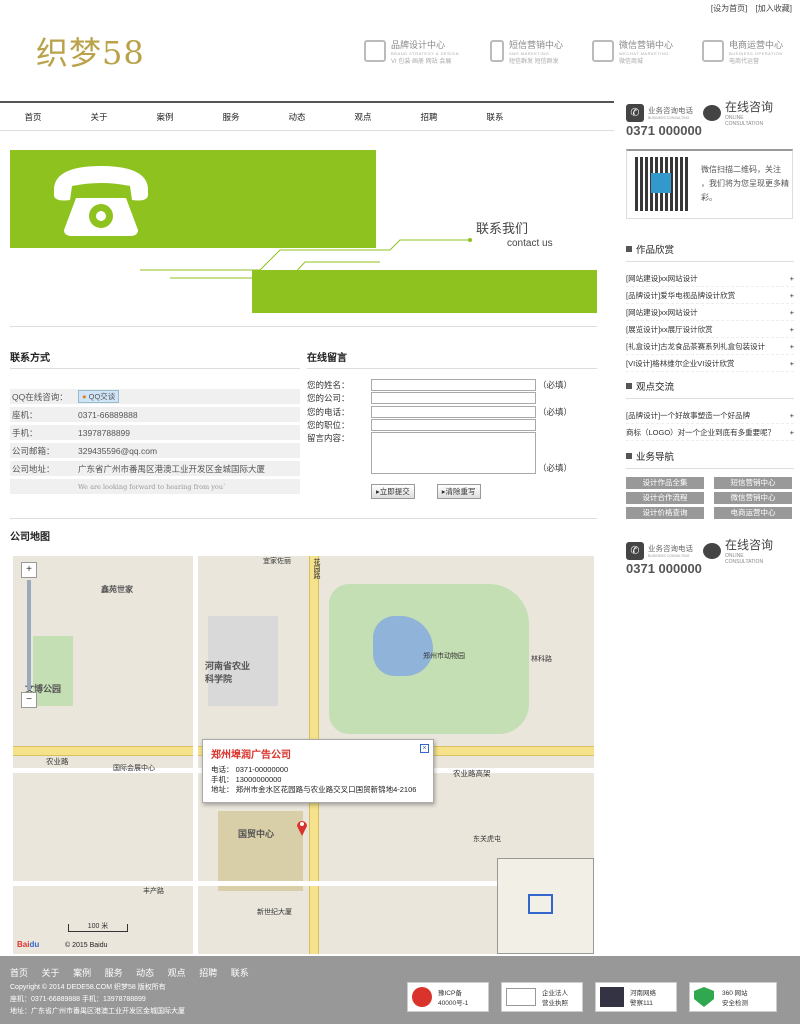 This screenshot has height=1024, width=800. What do you see at coordinates (710, 295) in the screenshot?
I see `list-item: [品牌设计]爱华电视品牌设计欣赏 +` at bounding box center [710, 295].